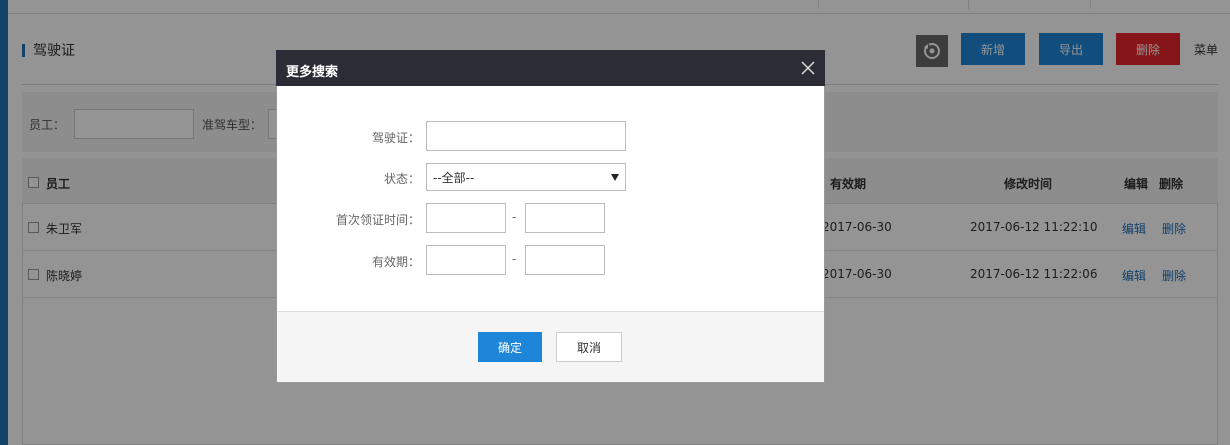 This screenshot has width=1230, height=445. What do you see at coordinates (550, 346) in the screenshot?
I see `dialog-footer` at bounding box center [550, 346].